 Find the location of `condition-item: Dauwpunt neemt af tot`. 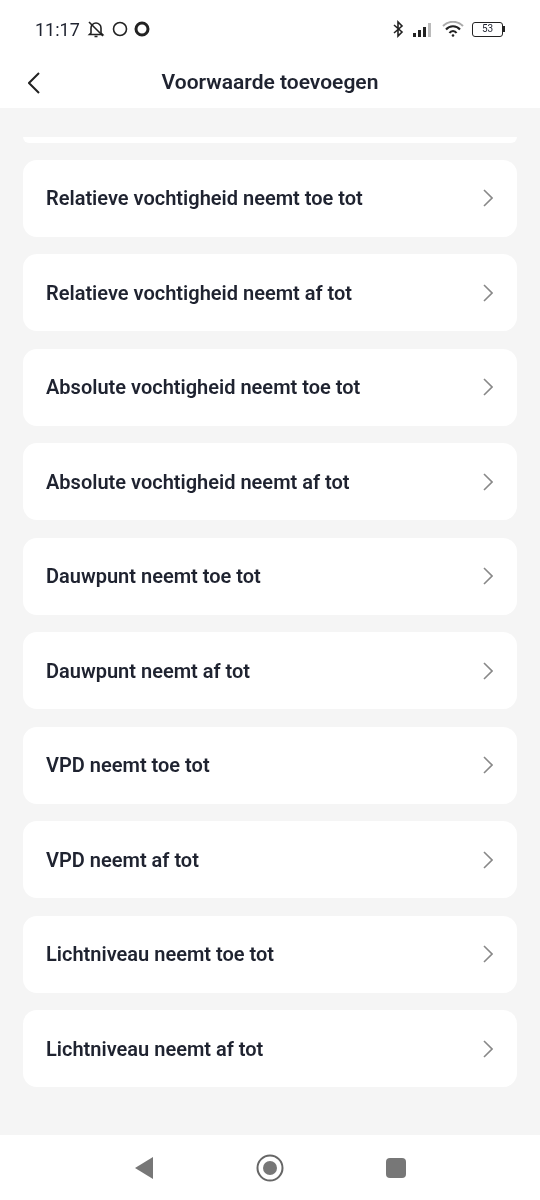

condition-item: Dauwpunt neemt af tot is located at coordinates (270, 670).